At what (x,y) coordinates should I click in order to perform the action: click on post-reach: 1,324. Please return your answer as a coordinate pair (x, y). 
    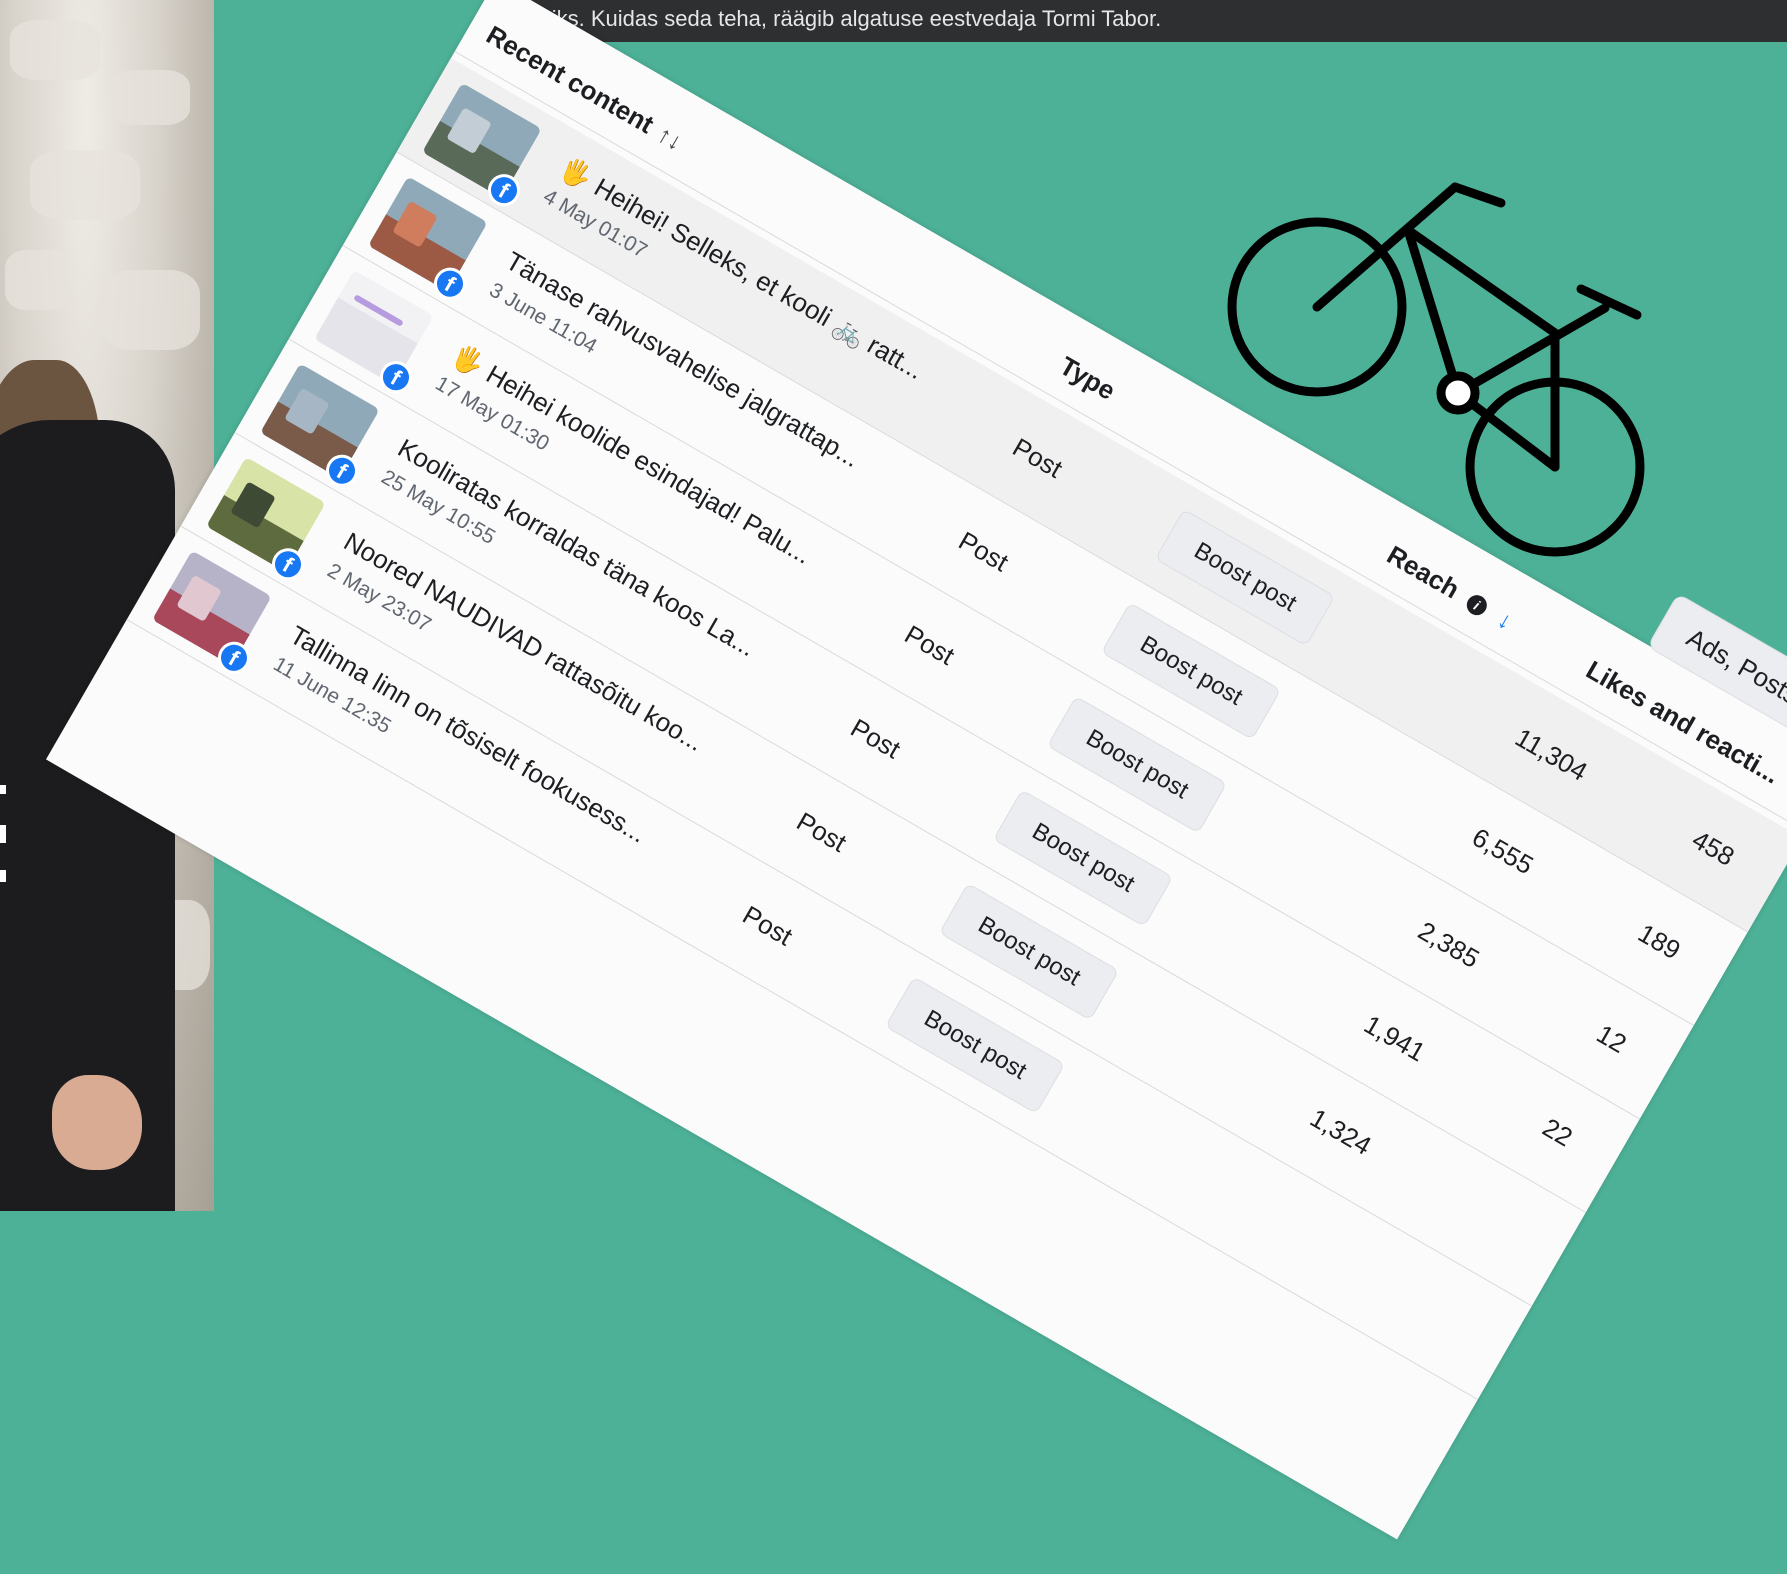
    Looking at the image, I should click on (1341, 1131).